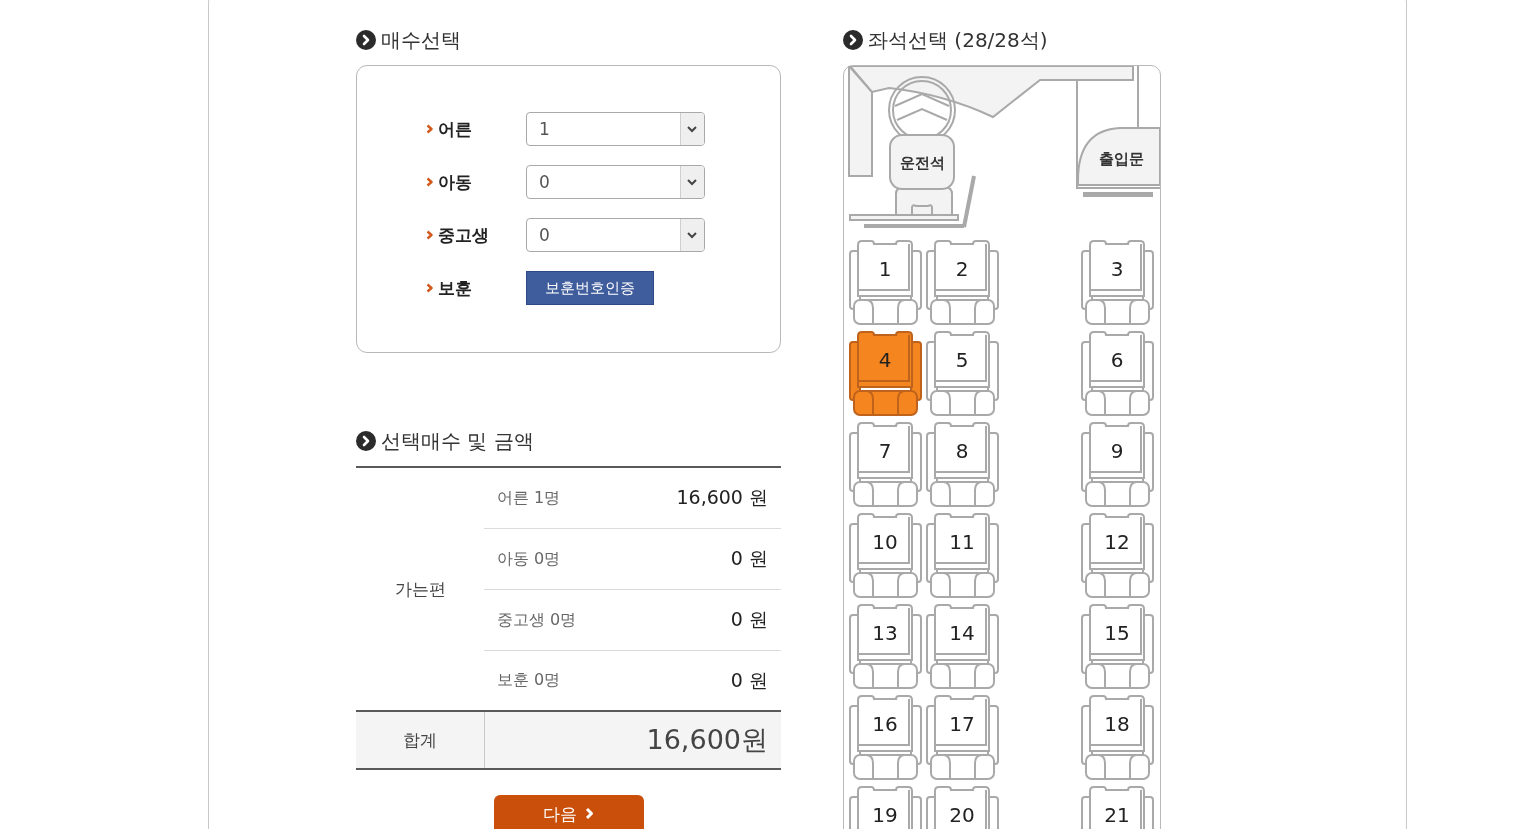 The width and height of the screenshot is (1537, 829). Describe the element at coordinates (420, 589) in the screenshot. I see `trip-direction-label: 가는편` at that location.